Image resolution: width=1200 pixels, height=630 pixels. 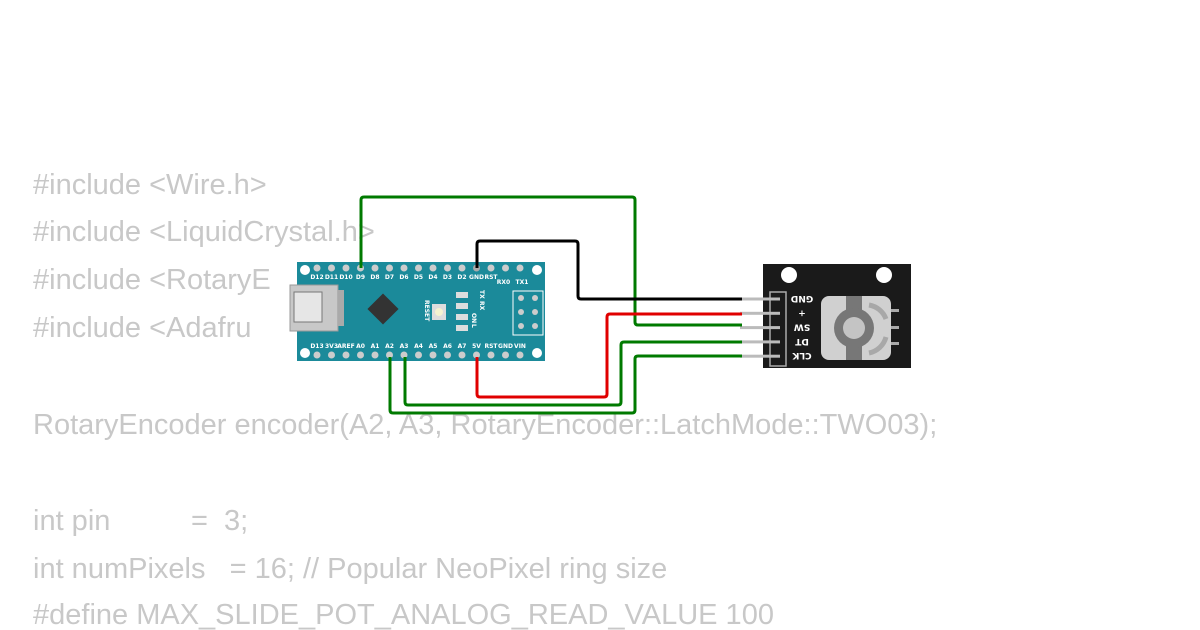 What do you see at coordinates (801, 341) in the screenshot?
I see `encoder-pin-label: DT` at bounding box center [801, 341].